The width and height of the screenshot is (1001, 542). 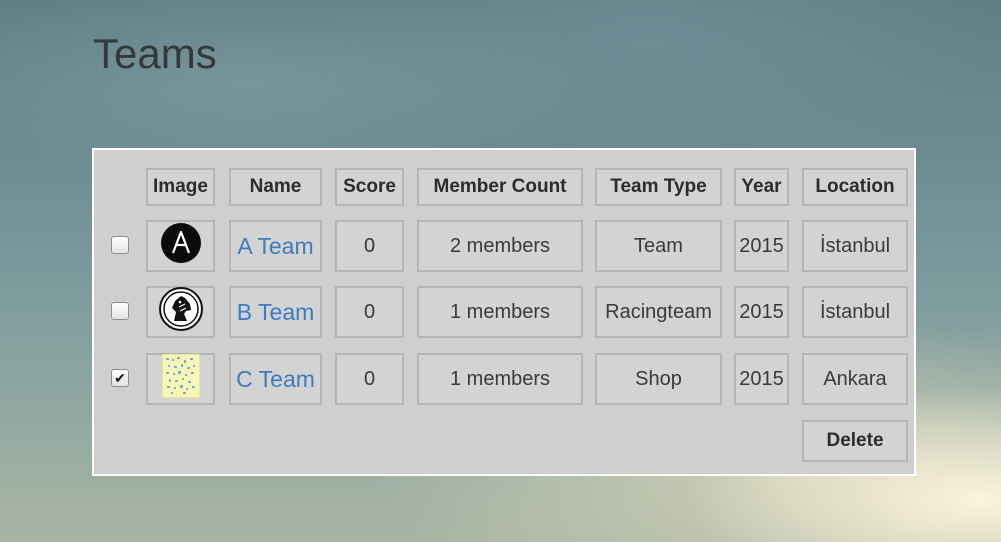 I want to click on team-name-link: B Team, so click(x=275, y=312).